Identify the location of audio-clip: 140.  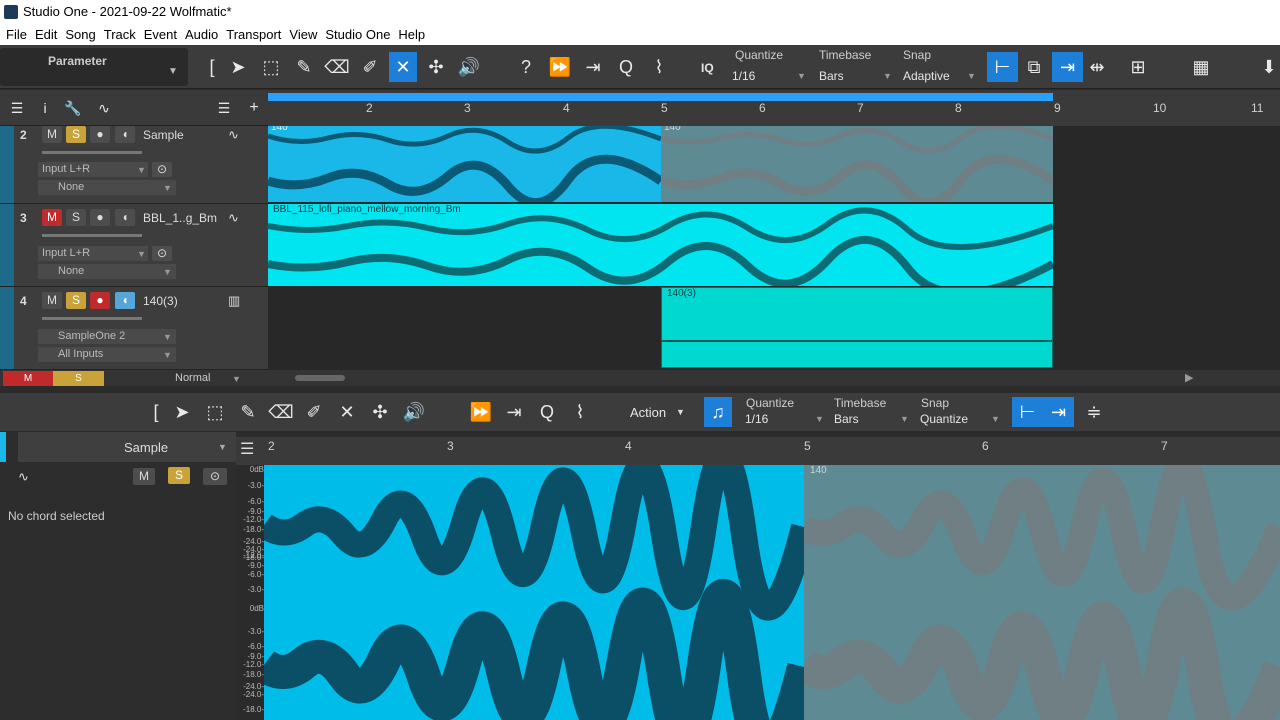
(464, 164).